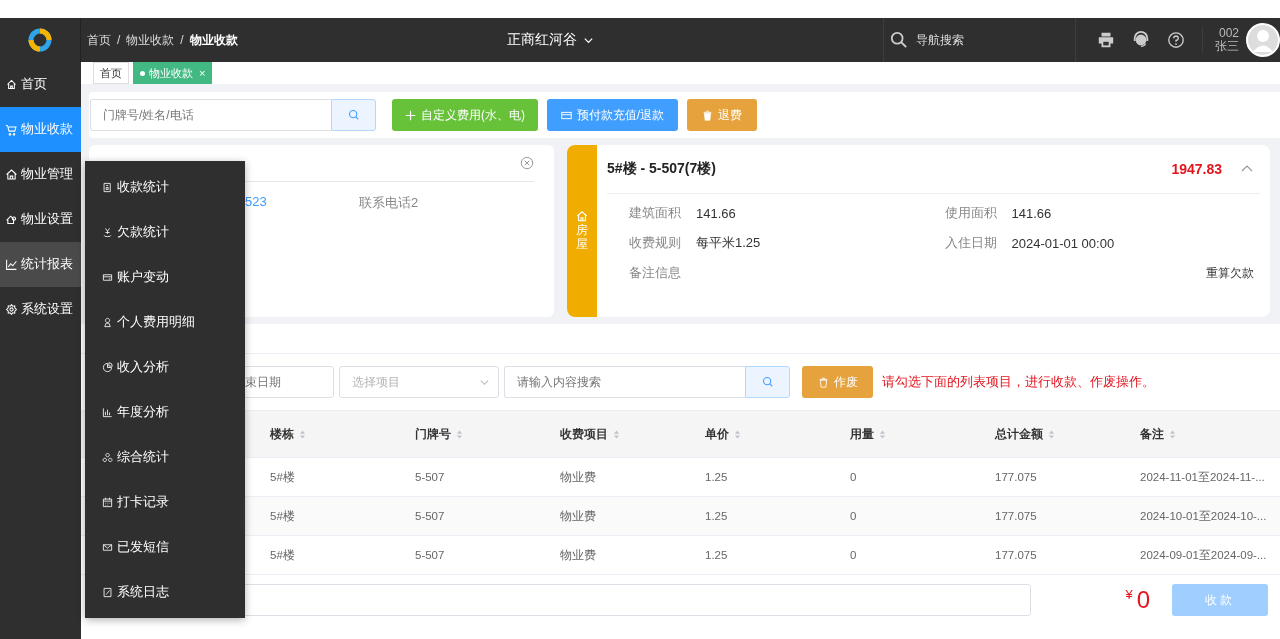 The height and width of the screenshot is (639, 1280). What do you see at coordinates (1141, 40) in the screenshot?
I see `headset-icon` at bounding box center [1141, 40].